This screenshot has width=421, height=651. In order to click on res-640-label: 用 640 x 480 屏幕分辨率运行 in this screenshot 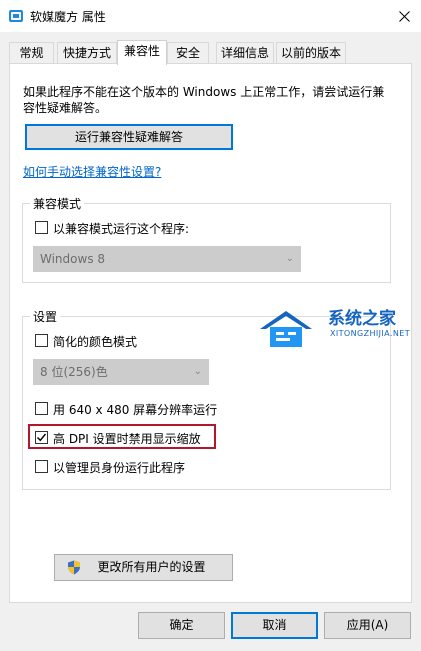, I will do `click(135, 410)`.